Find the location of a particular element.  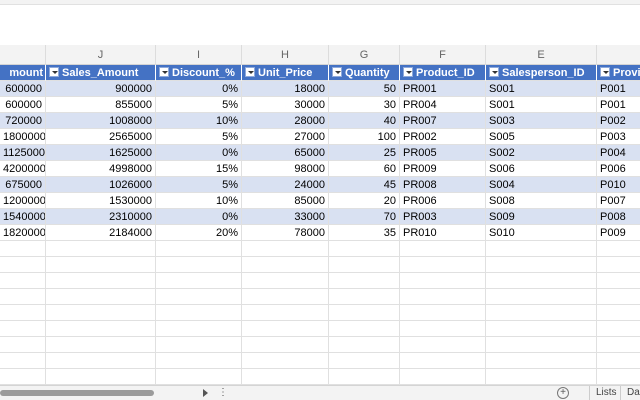

table-cell: 900000 is located at coordinates (101, 89).